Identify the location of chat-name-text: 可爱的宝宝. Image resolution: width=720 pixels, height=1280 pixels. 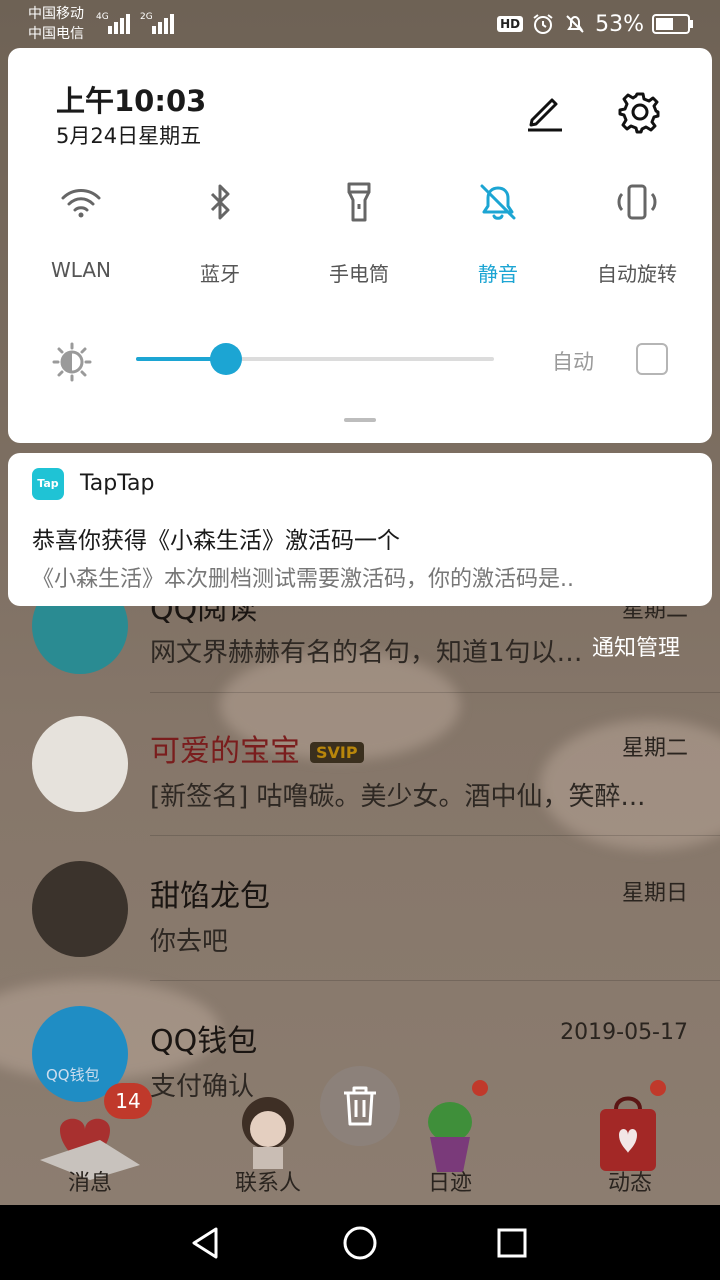
(225, 751).